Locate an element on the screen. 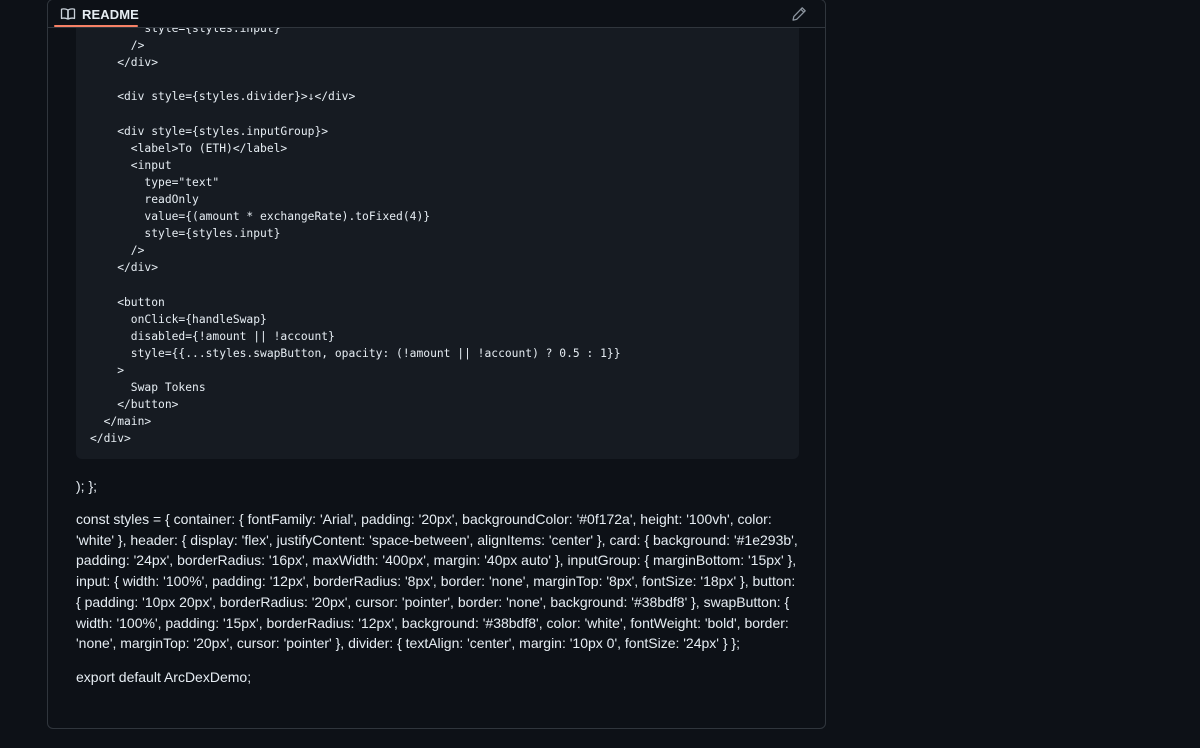 The width and height of the screenshot is (1200, 748). readme-title: README is located at coordinates (110, 14).